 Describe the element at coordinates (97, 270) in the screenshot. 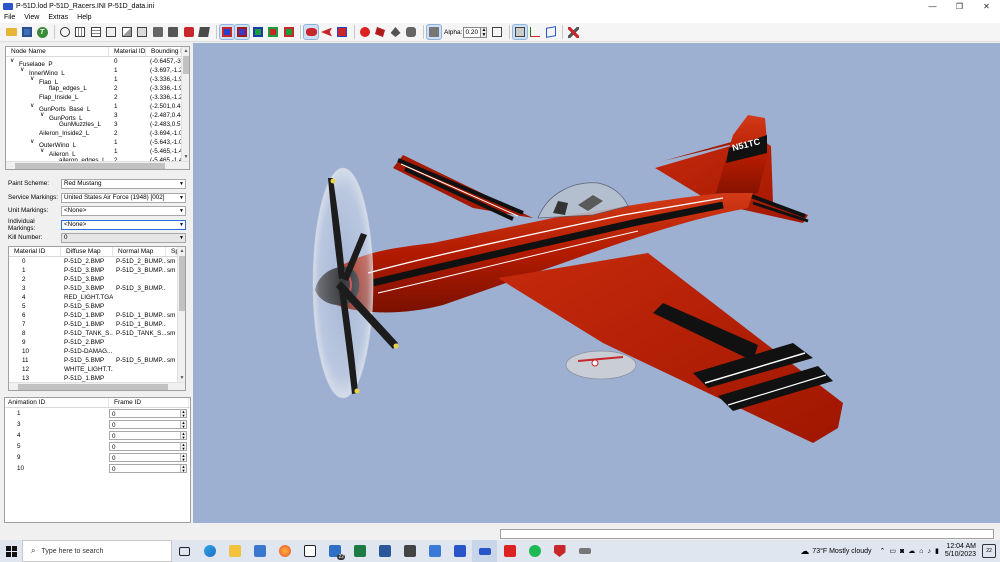

I see `material-row: 1 P-51D_3.BMP P-51D_3_BUMP.... sm` at that location.